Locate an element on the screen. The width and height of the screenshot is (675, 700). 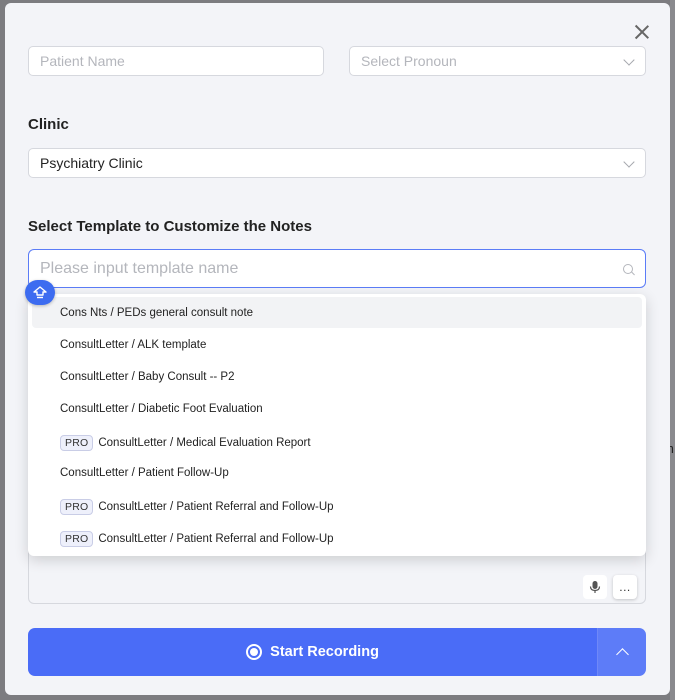
start-recording-label: Start Recording is located at coordinates (324, 652).